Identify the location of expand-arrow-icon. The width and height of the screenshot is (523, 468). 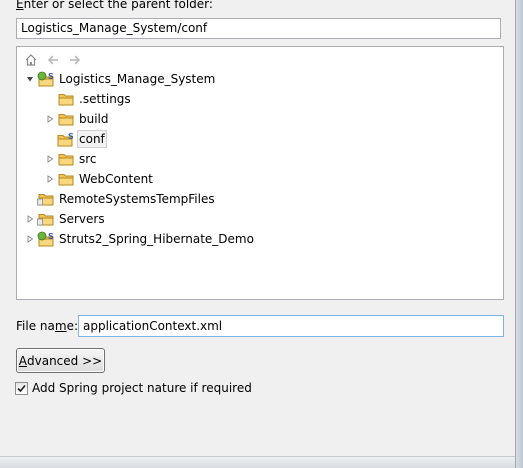
(30, 79).